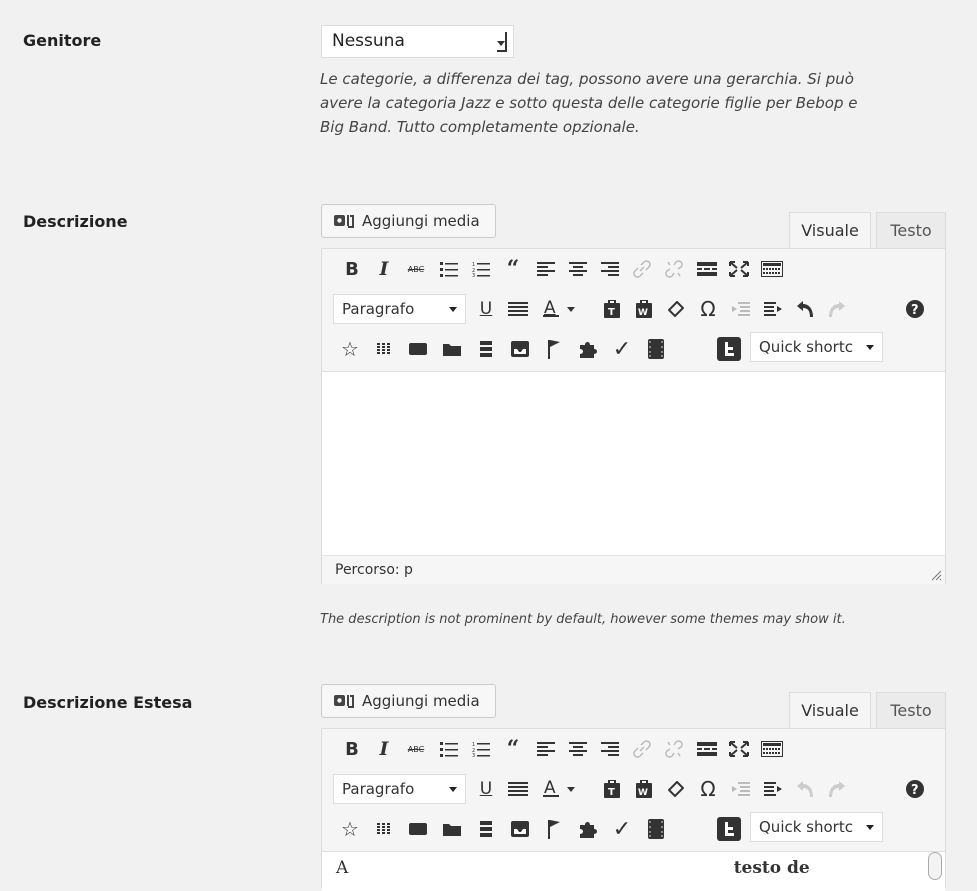  I want to click on toolbar-row-3: ☆ ✓ Quick shortc, so click(633, 829).